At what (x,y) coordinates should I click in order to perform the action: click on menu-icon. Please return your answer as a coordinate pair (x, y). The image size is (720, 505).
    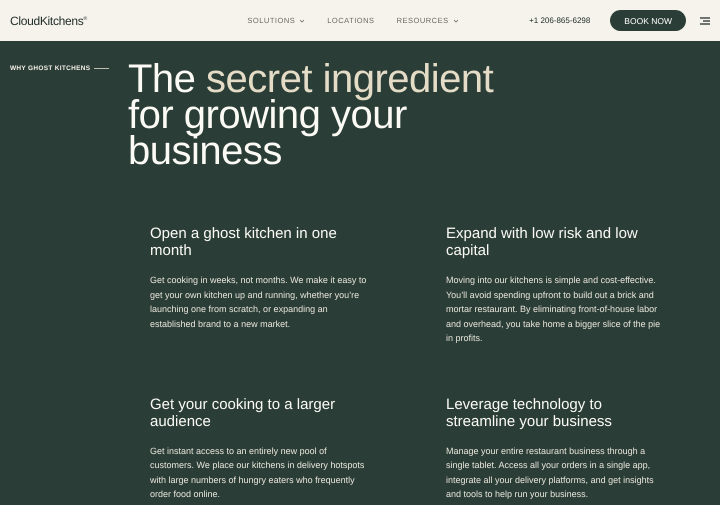
    Looking at the image, I should click on (705, 20).